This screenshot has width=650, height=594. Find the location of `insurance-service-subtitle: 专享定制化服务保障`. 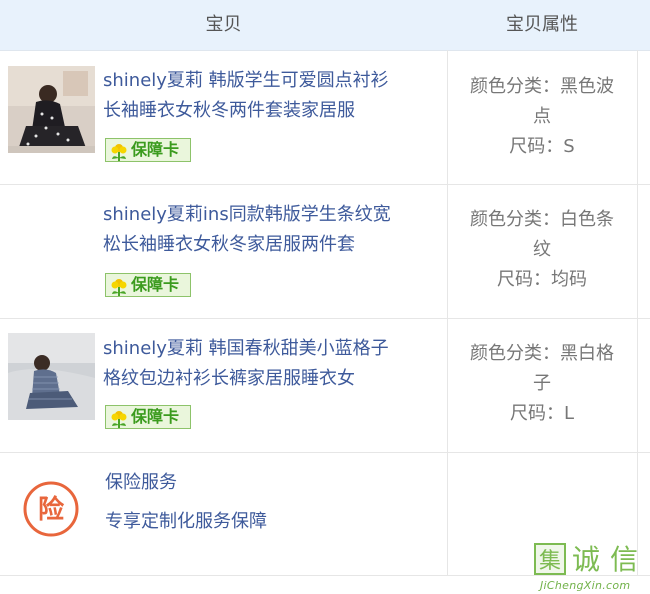

insurance-service-subtitle: 专享定制化服务保障 is located at coordinates (186, 521).